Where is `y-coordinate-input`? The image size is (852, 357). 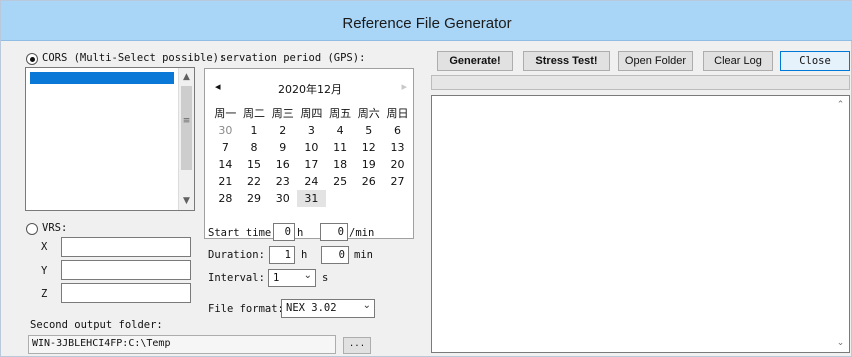 y-coordinate-input is located at coordinates (126, 270).